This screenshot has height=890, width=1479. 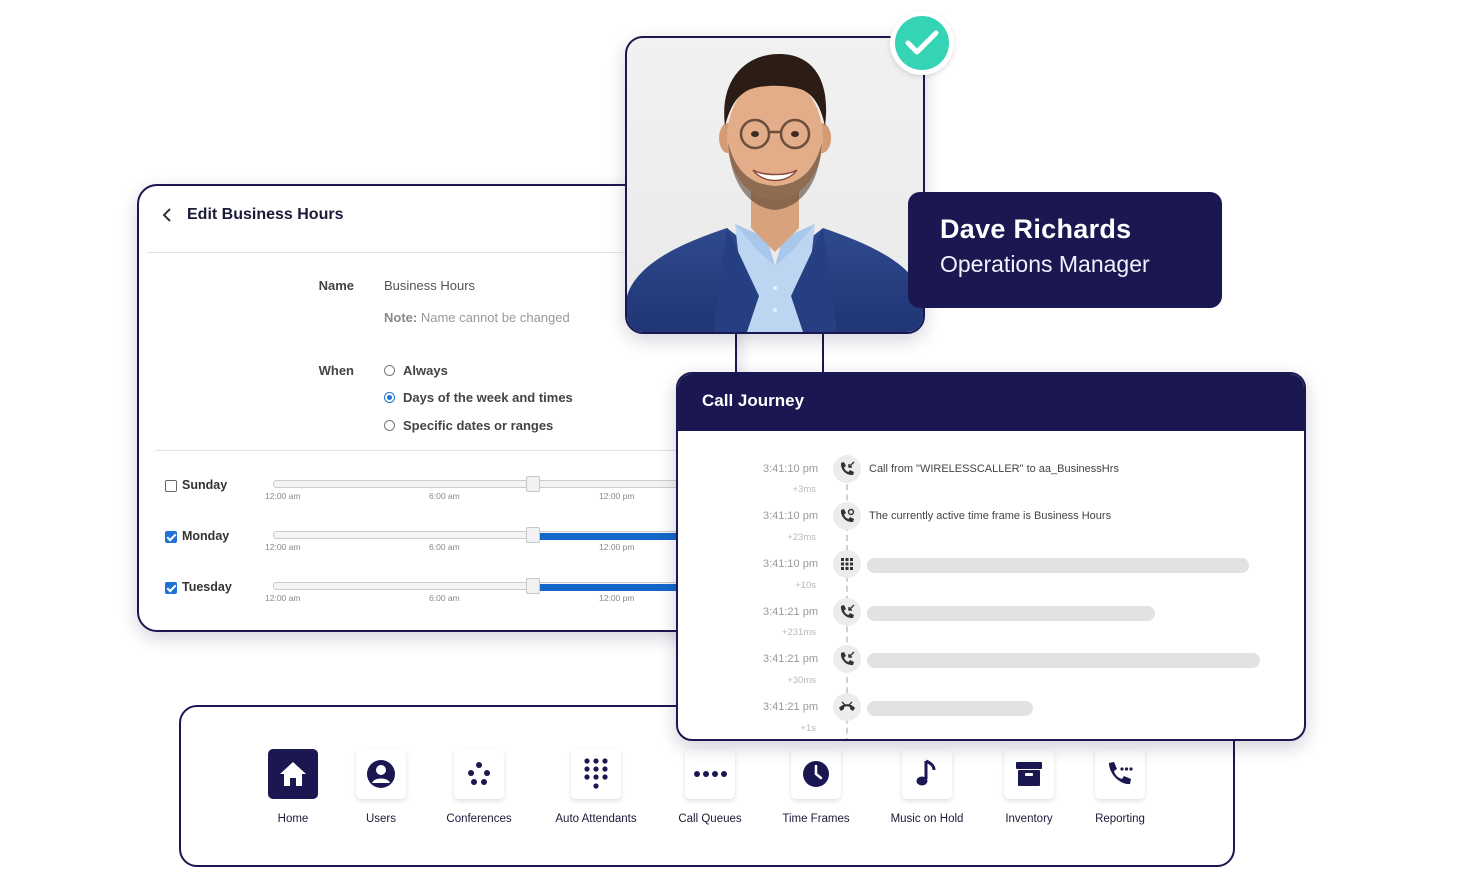 I want to click on name-label: Name, so click(x=336, y=285).